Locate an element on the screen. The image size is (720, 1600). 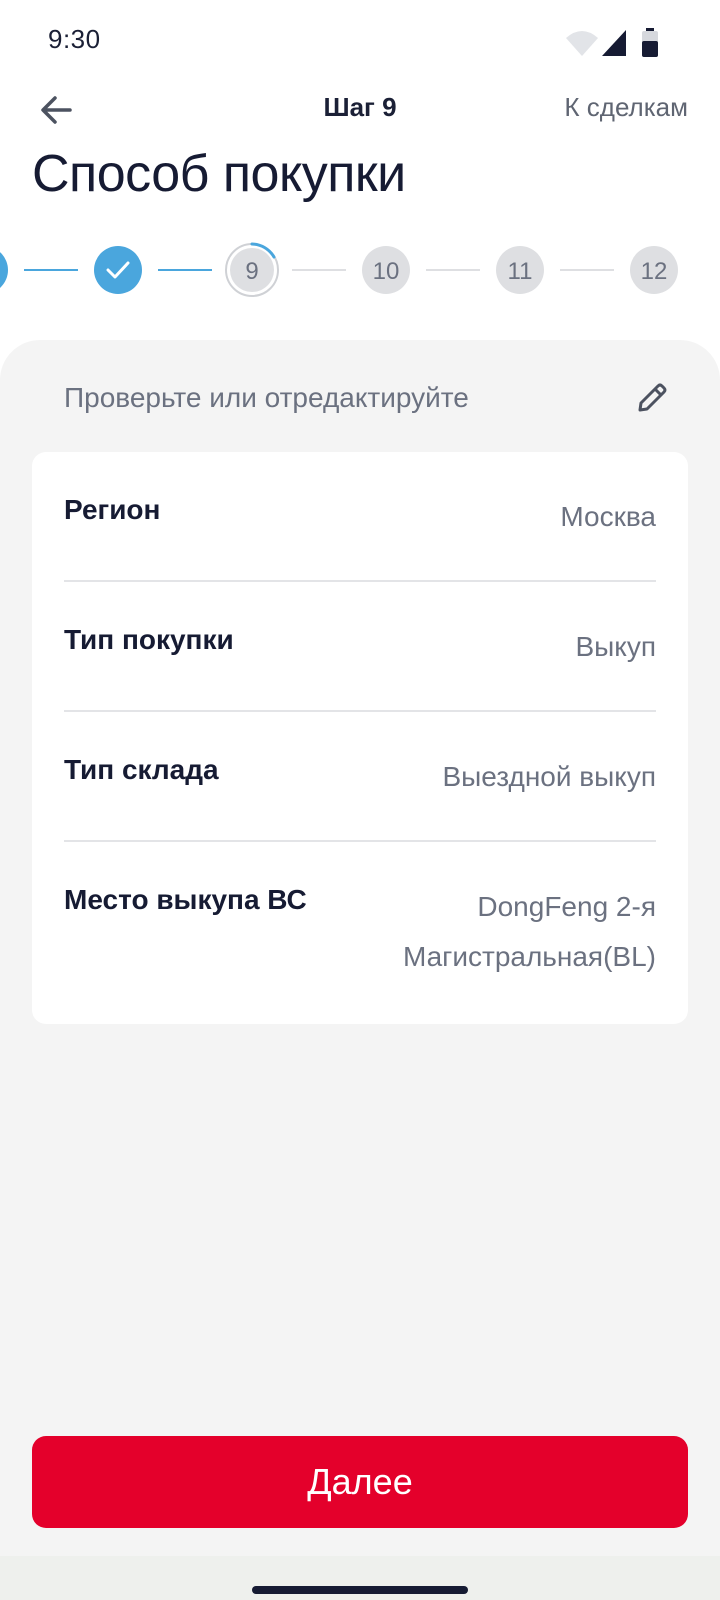
row-label: Регион is located at coordinates (112, 509).